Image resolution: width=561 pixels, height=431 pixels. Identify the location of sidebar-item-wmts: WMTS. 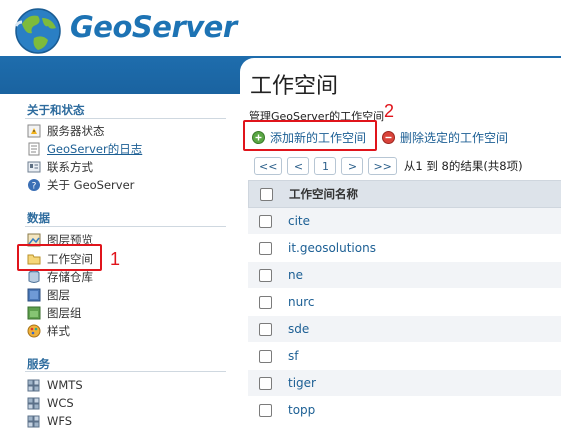
(55, 385).